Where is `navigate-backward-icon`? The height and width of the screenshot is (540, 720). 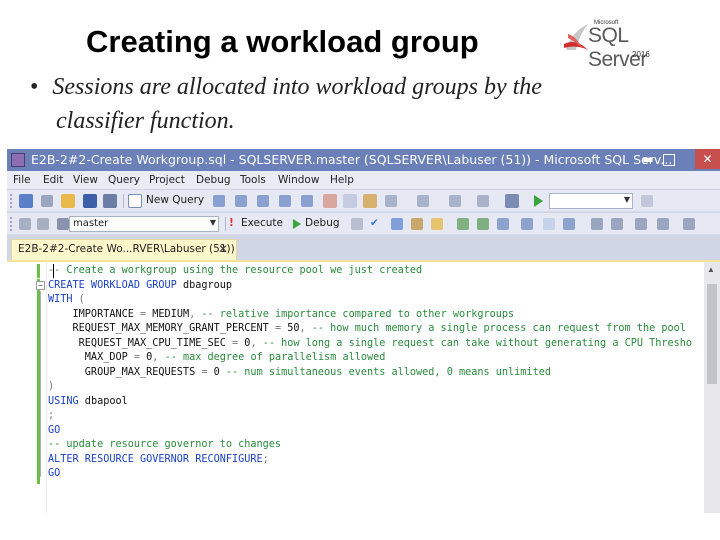 navigate-backward-icon is located at coordinates (455, 201).